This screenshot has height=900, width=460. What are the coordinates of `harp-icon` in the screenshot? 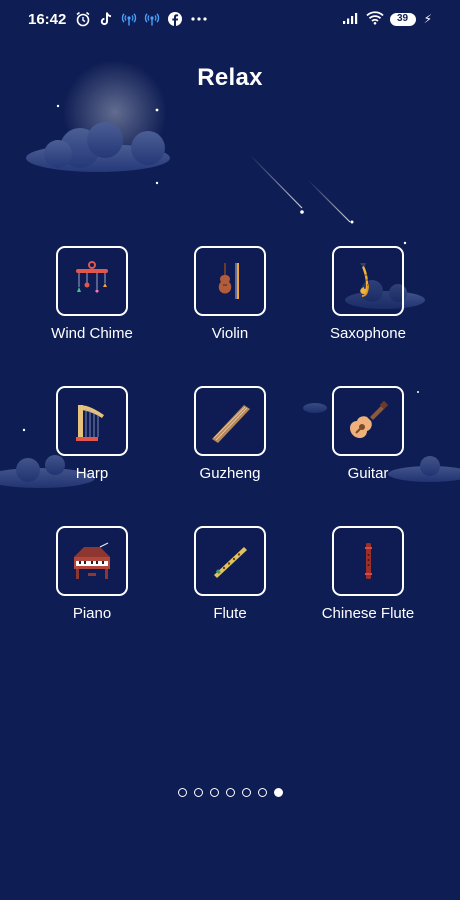 It's located at (90, 423).